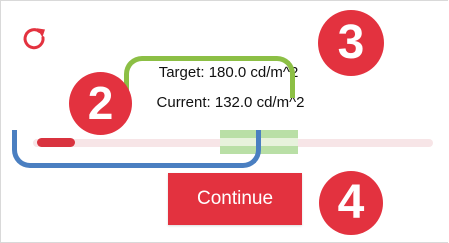 This screenshot has width=449, height=243. I want to click on target-range-center-band, so click(259, 142).